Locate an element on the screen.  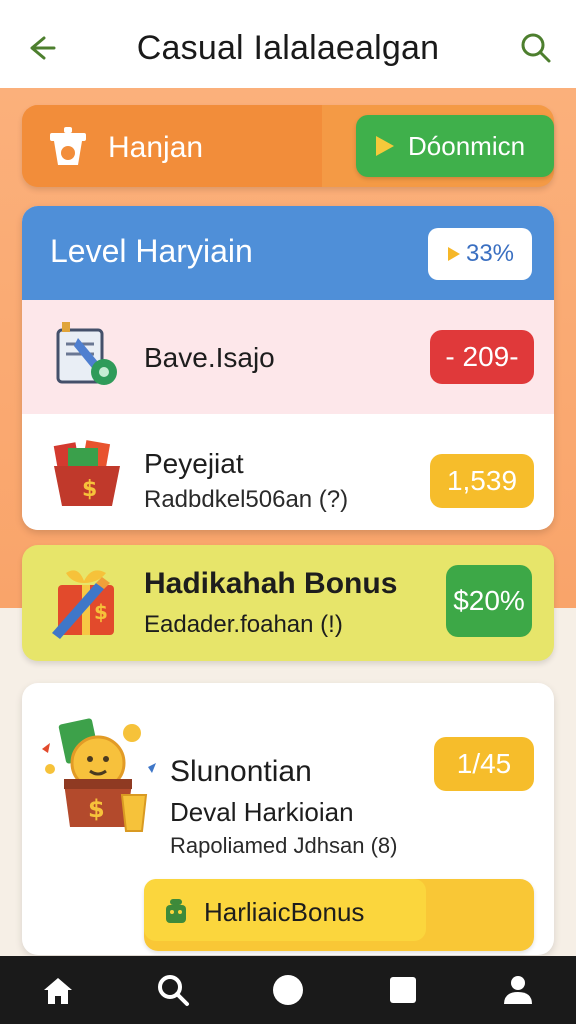
nav-search is located at coordinates (173, 990).